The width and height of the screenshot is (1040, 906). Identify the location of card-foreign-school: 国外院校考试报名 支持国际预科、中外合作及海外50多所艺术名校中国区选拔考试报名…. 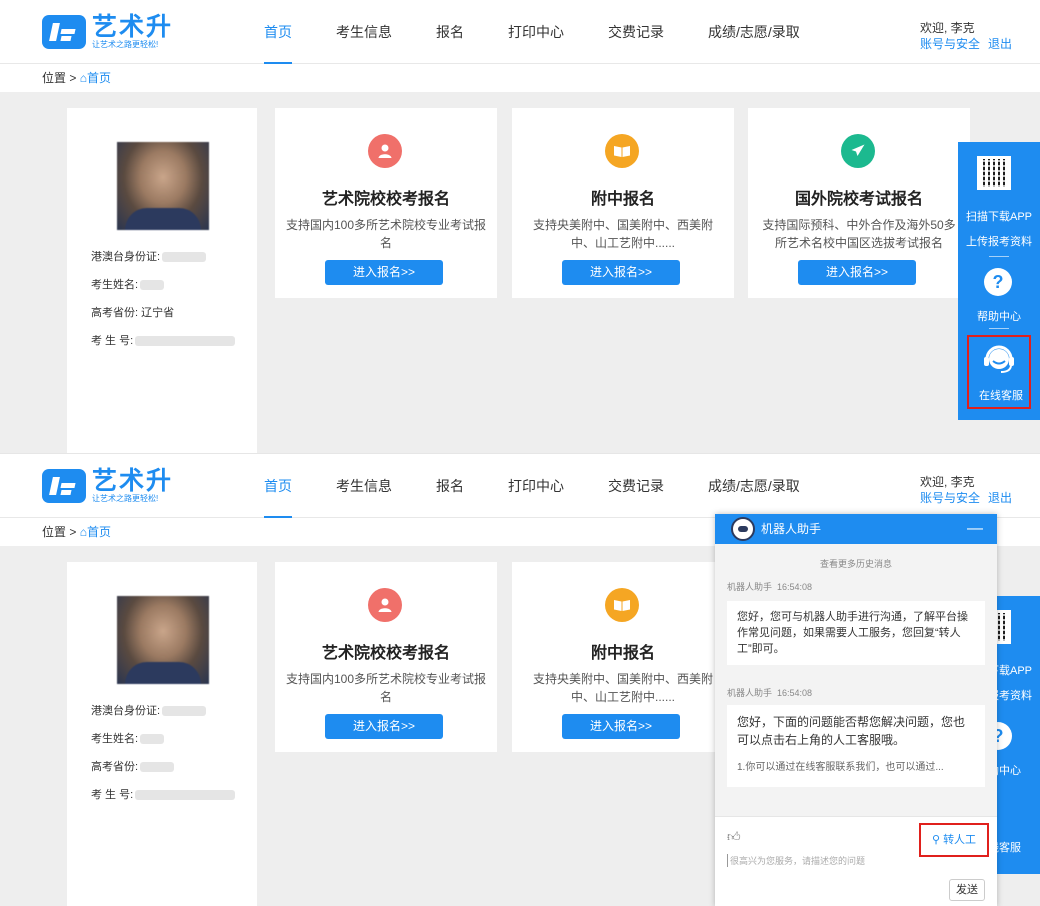
(859, 203).